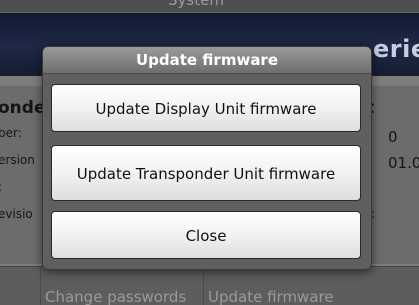  What do you see at coordinates (196, 4) in the screenshot?
I see `top-strip-text: System` at bounding box center [196, 4].